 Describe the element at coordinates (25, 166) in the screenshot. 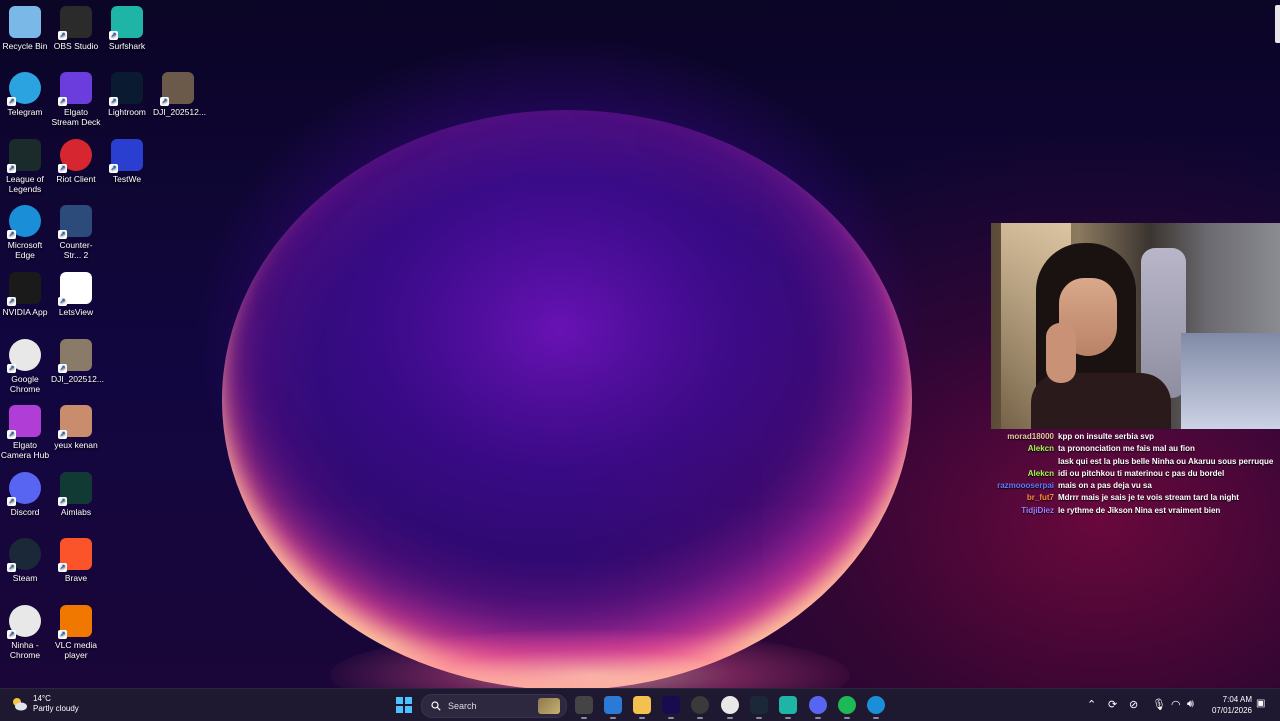

I see `desktop-shortcut-league-of-legends: ↗ League of Legends` at that location.